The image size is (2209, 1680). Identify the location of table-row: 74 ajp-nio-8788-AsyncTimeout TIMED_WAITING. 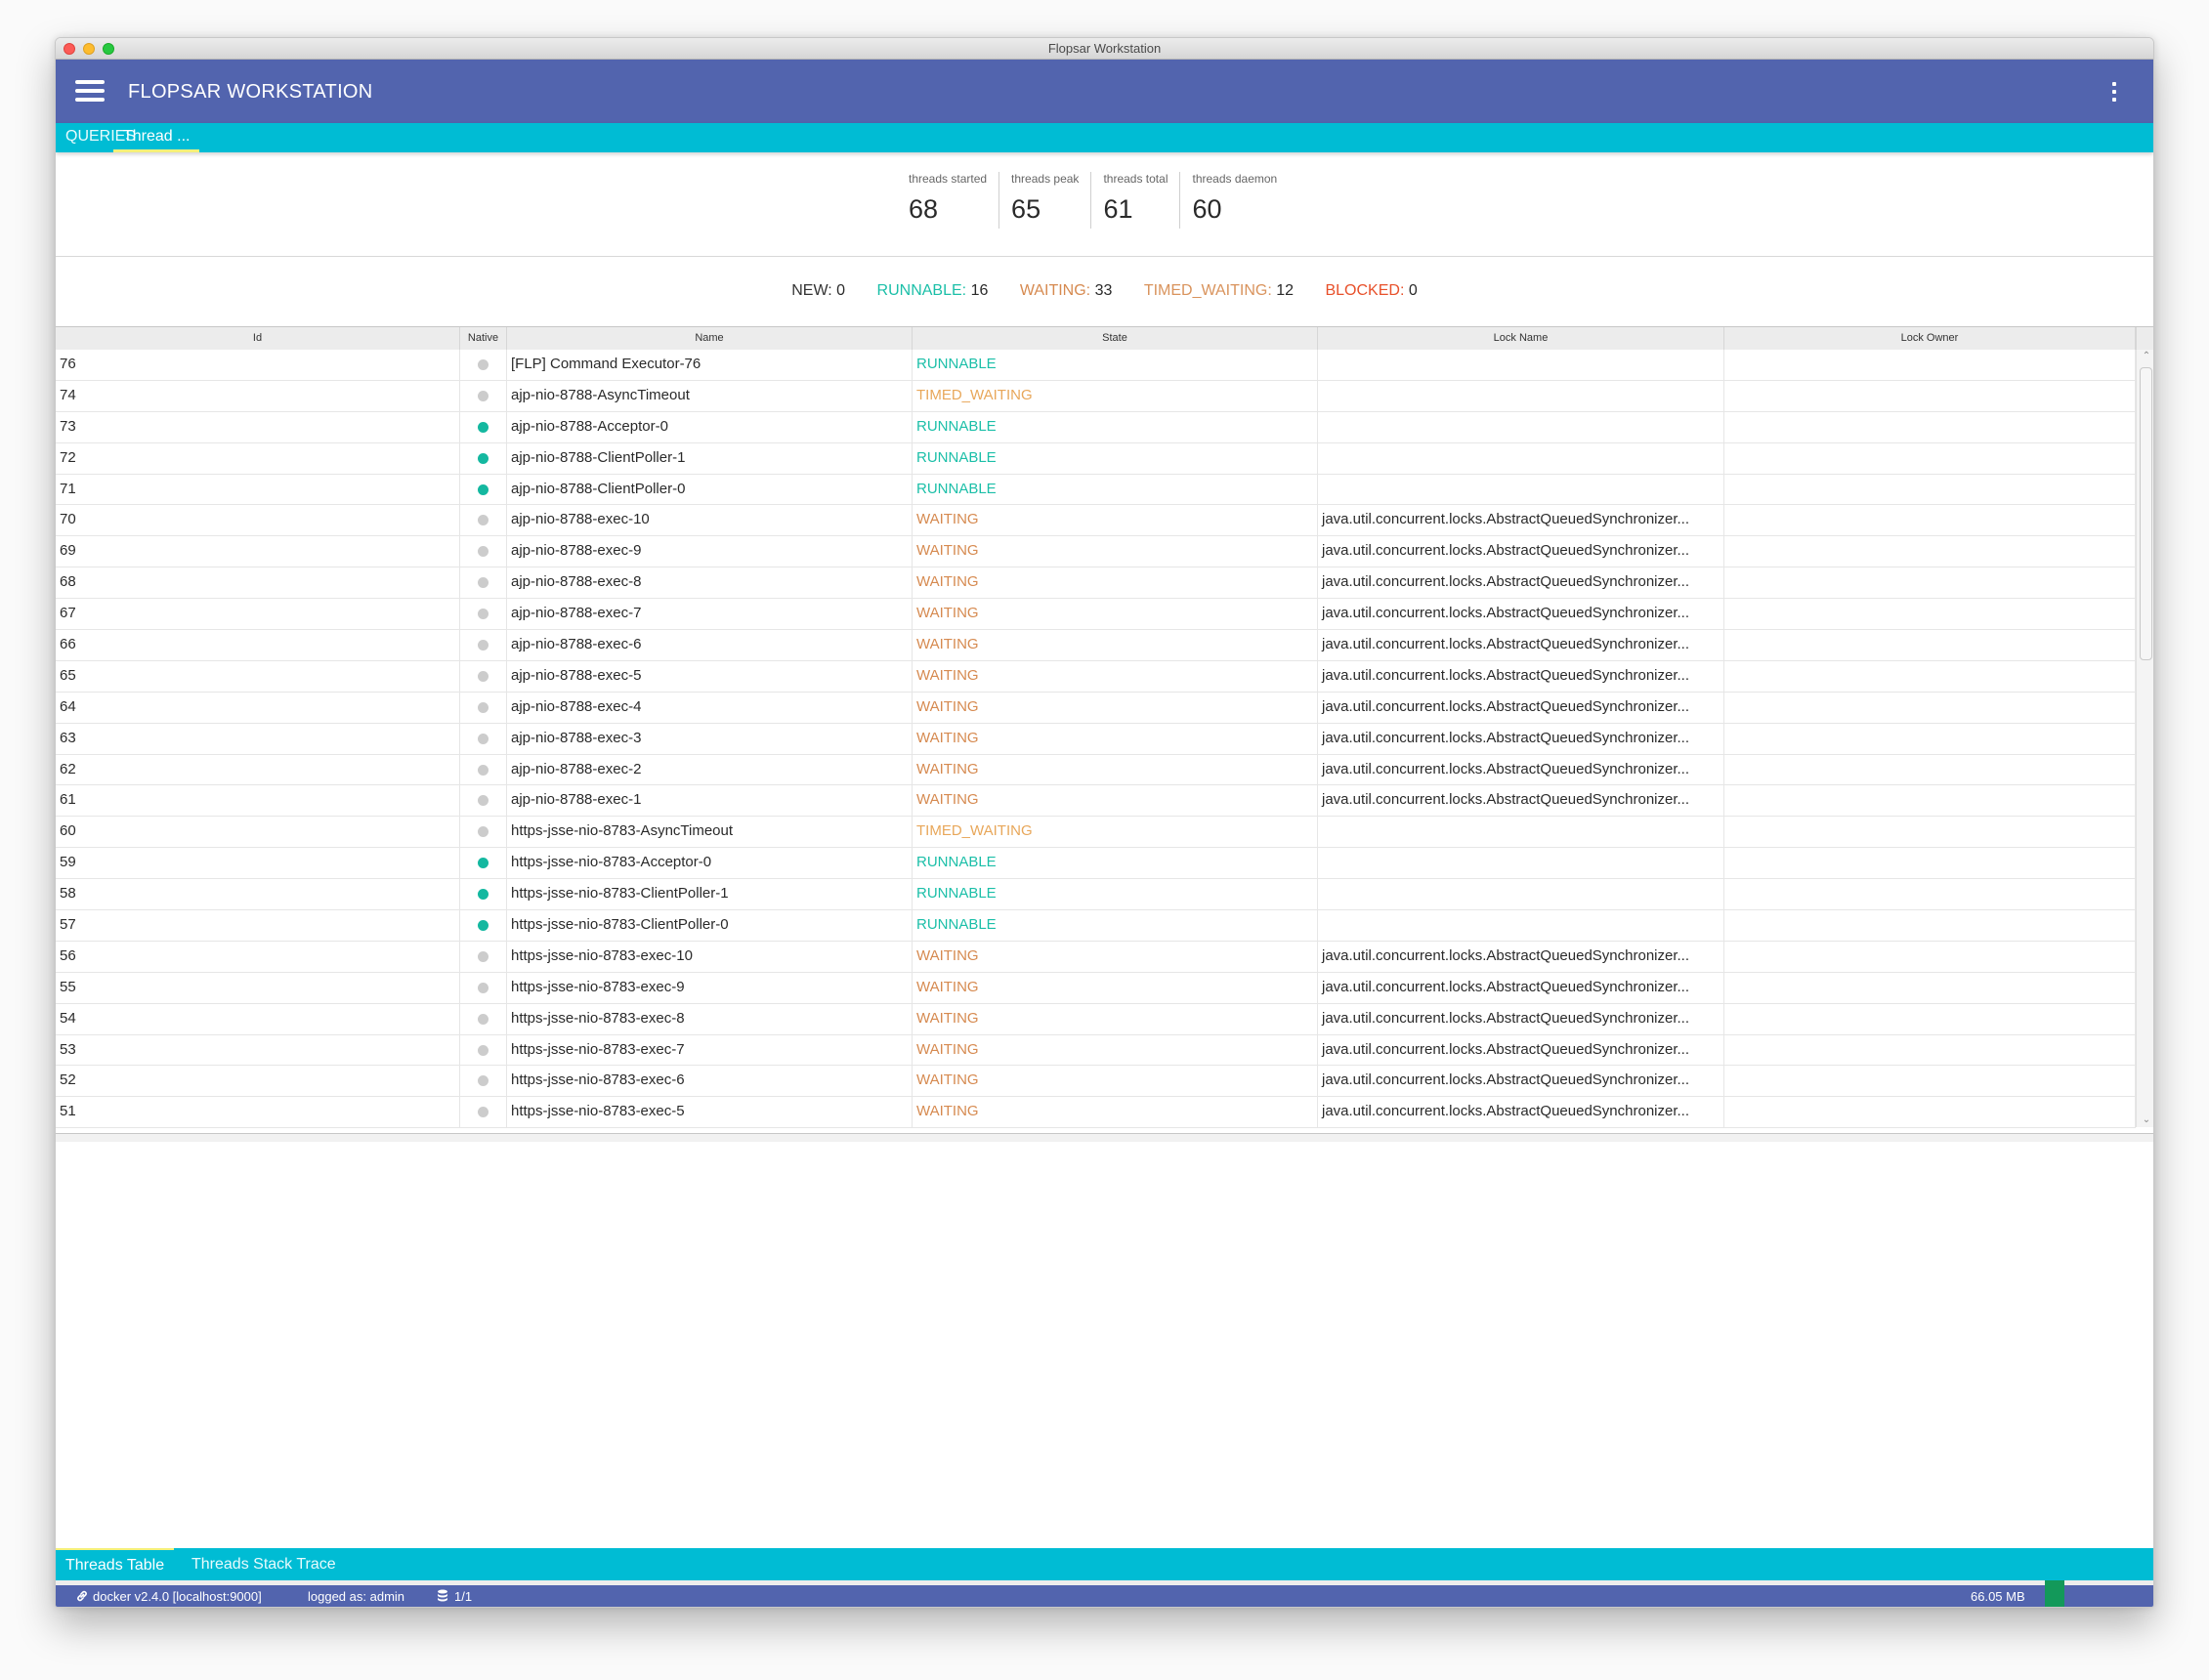
(1096, 396).